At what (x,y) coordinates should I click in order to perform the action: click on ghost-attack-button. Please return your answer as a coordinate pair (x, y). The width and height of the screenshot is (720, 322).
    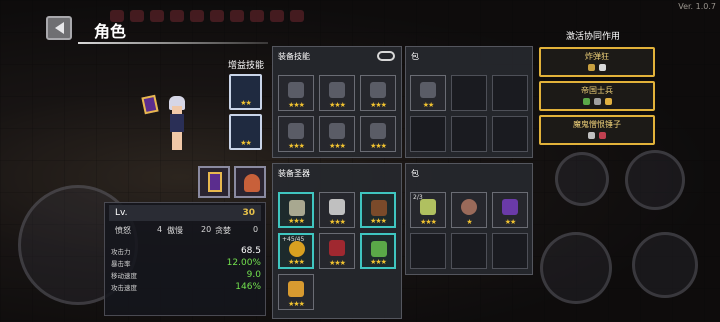
    Looking at the image, I should click on (576, 268).